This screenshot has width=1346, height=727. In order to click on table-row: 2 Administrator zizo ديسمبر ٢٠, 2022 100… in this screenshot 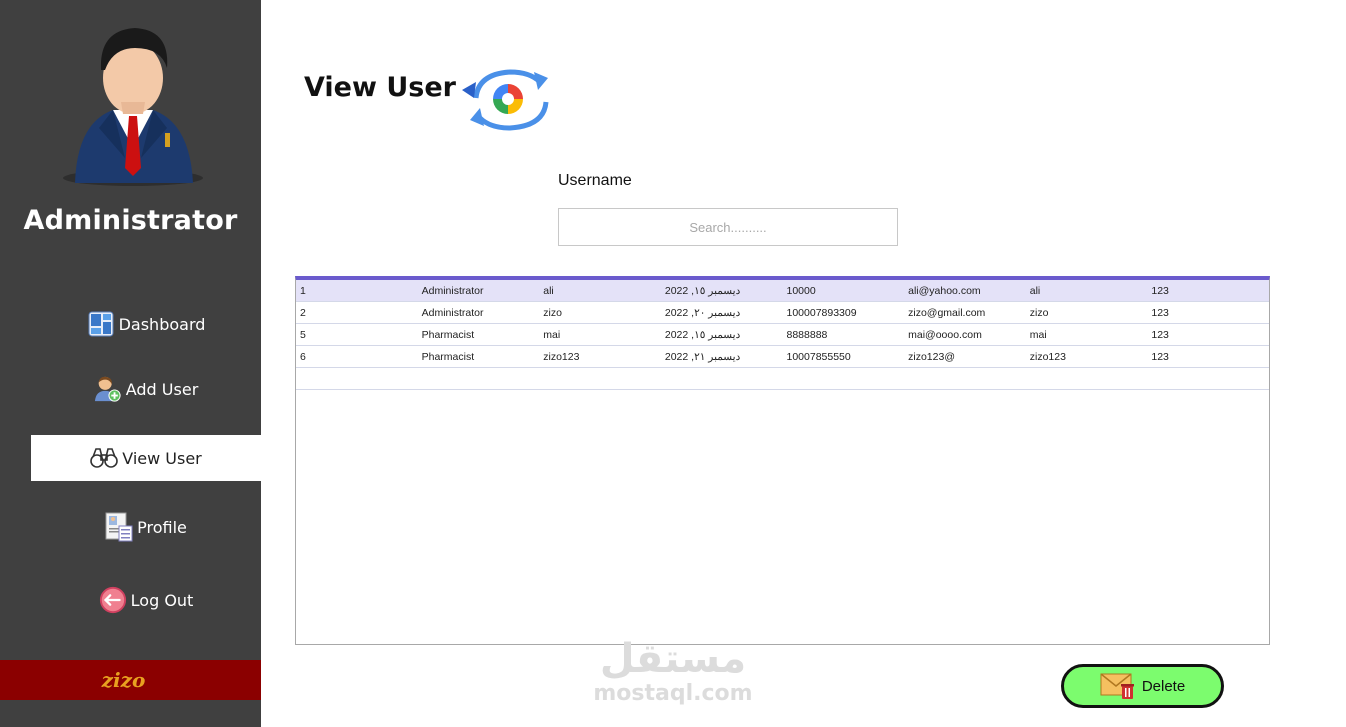, I will do `click(782, 313)`.